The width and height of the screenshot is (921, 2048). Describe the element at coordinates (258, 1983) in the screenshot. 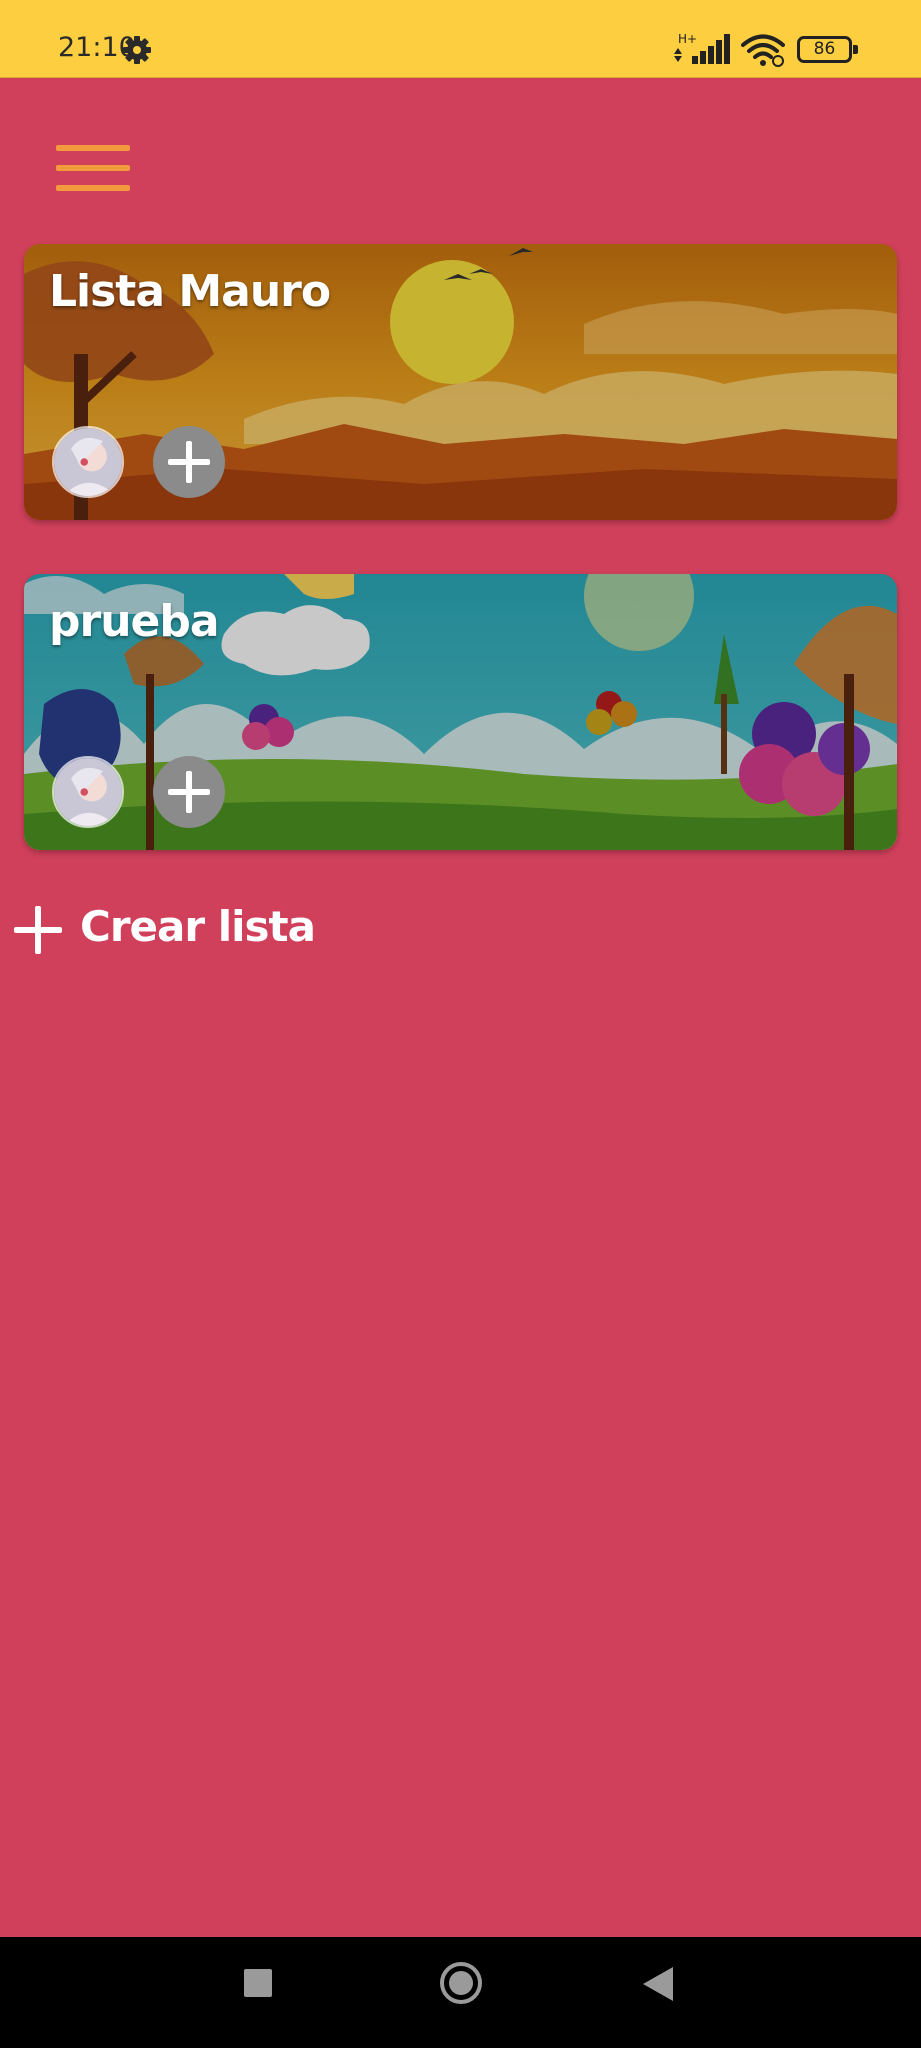

I see `recent-apps-button` at that location.